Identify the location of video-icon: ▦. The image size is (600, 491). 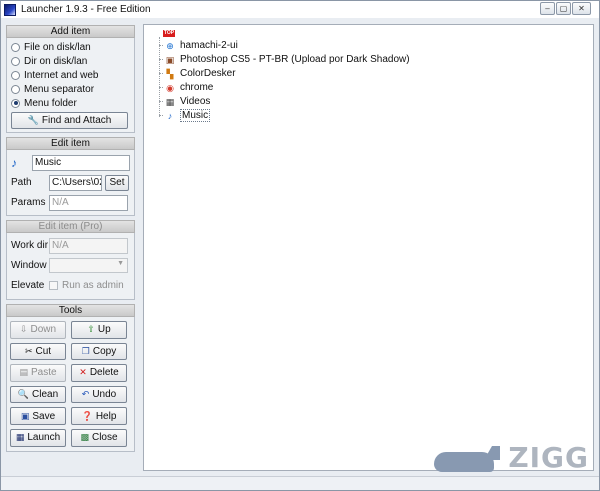
(170, 101).